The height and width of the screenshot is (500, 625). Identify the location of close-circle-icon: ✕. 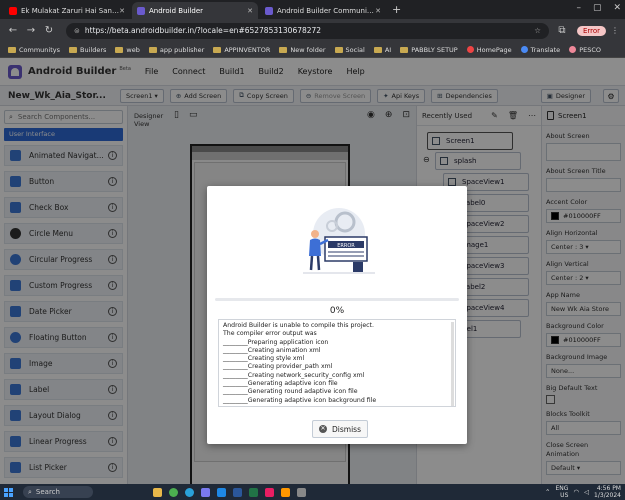
(323, 429).